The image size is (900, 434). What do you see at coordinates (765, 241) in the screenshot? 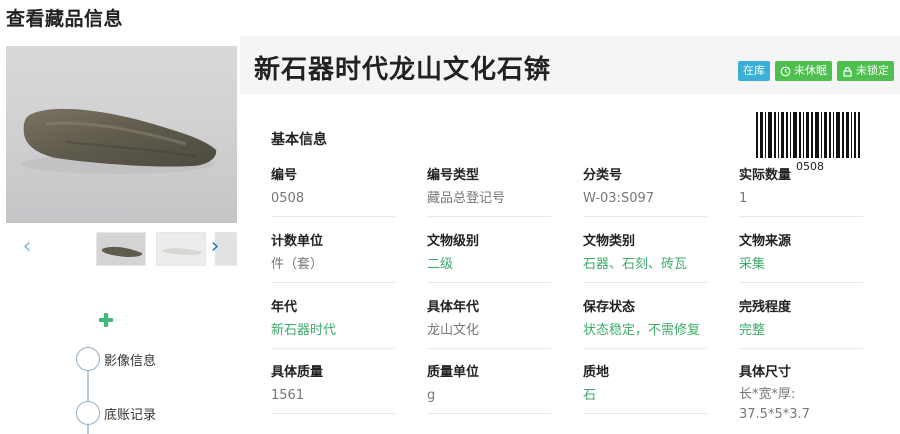
I see `field-label: 文物来源` at bounding box center [765, 241].